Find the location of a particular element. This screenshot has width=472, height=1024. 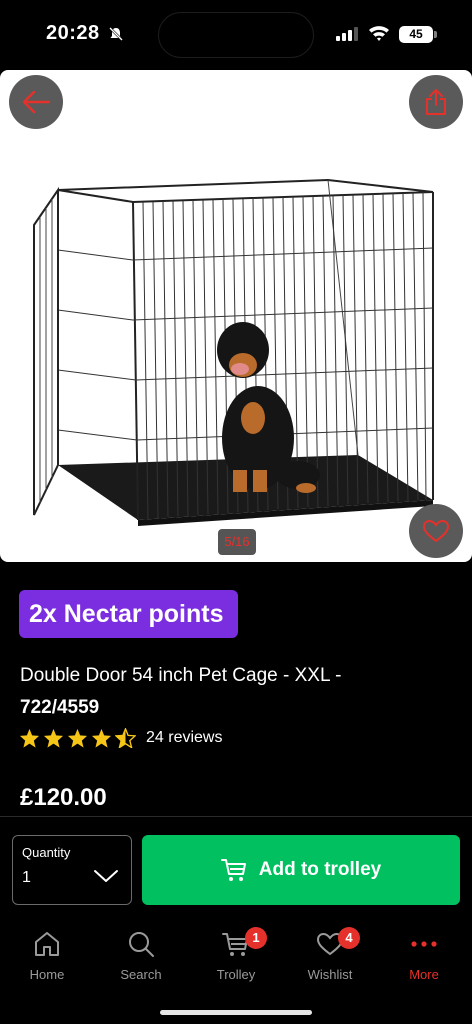

star-rating is located at coordinates (77, 738).